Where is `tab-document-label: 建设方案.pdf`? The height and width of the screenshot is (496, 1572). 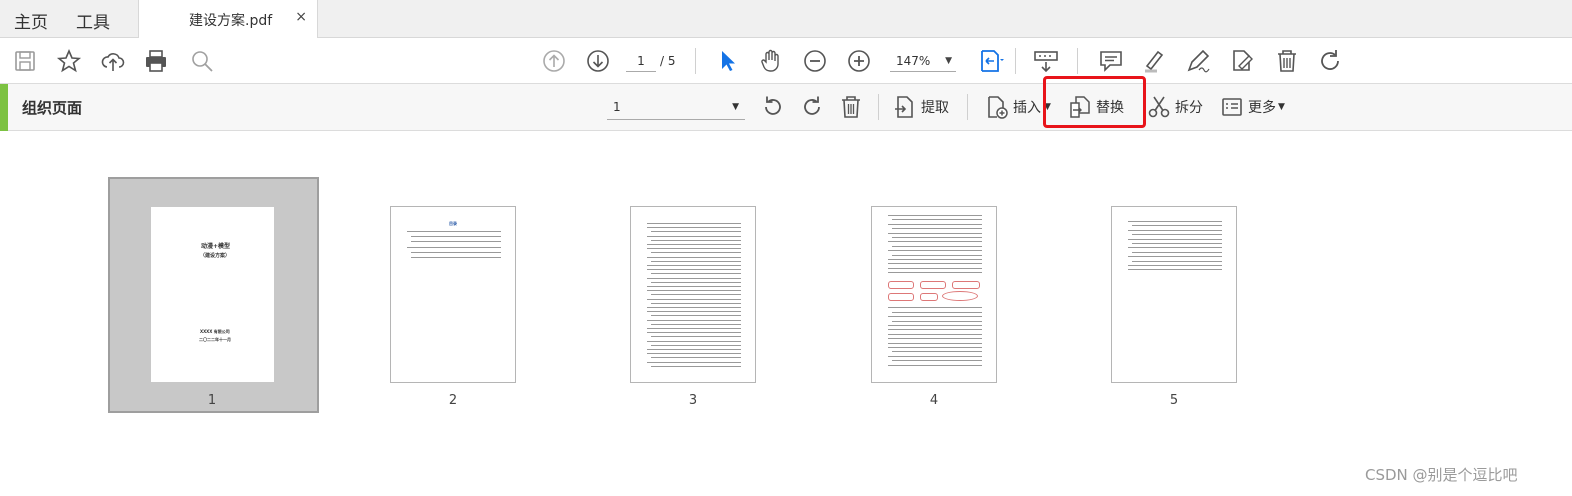
tab-document-label: 建设方案.pdf is located at coordinates (231, 21).